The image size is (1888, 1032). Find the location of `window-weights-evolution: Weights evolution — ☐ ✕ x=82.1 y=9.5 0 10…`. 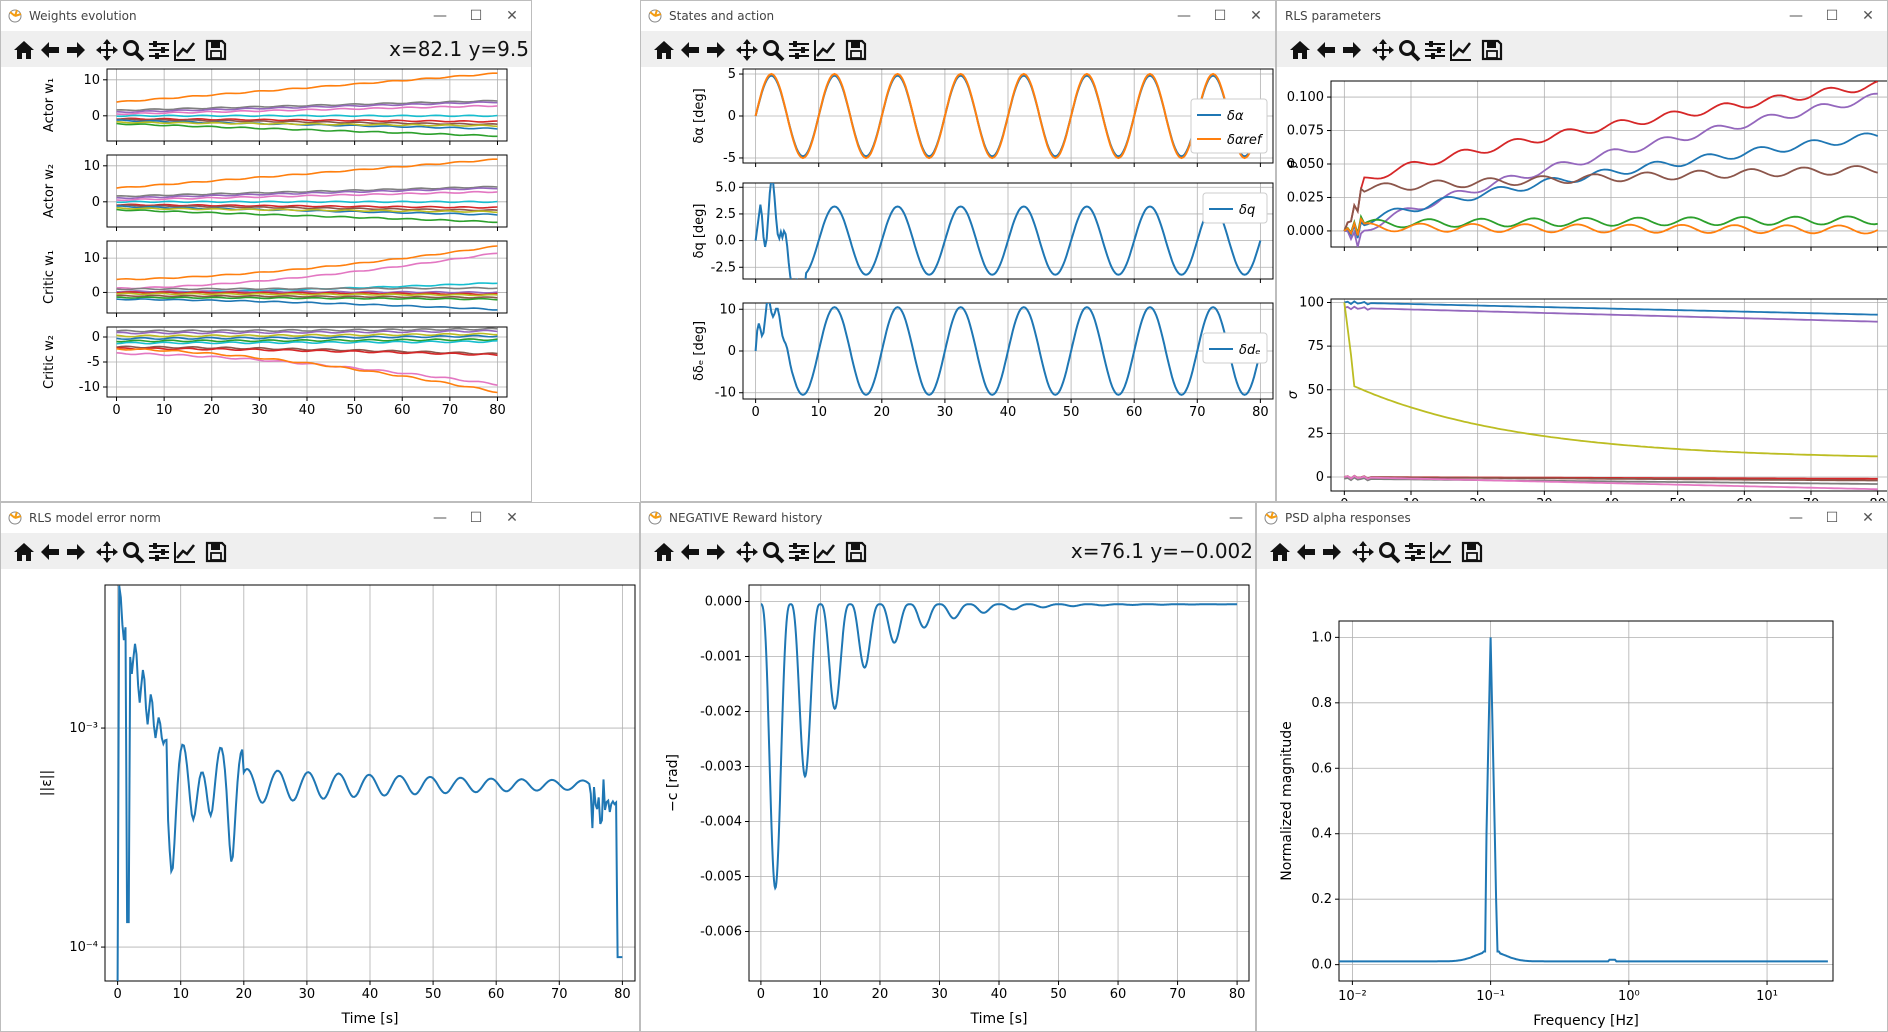

window-weights-evolution: Weights evolution — ☐ ✕ x=82.1 y=9.5 0 10… is located at coordinates (266, 251).